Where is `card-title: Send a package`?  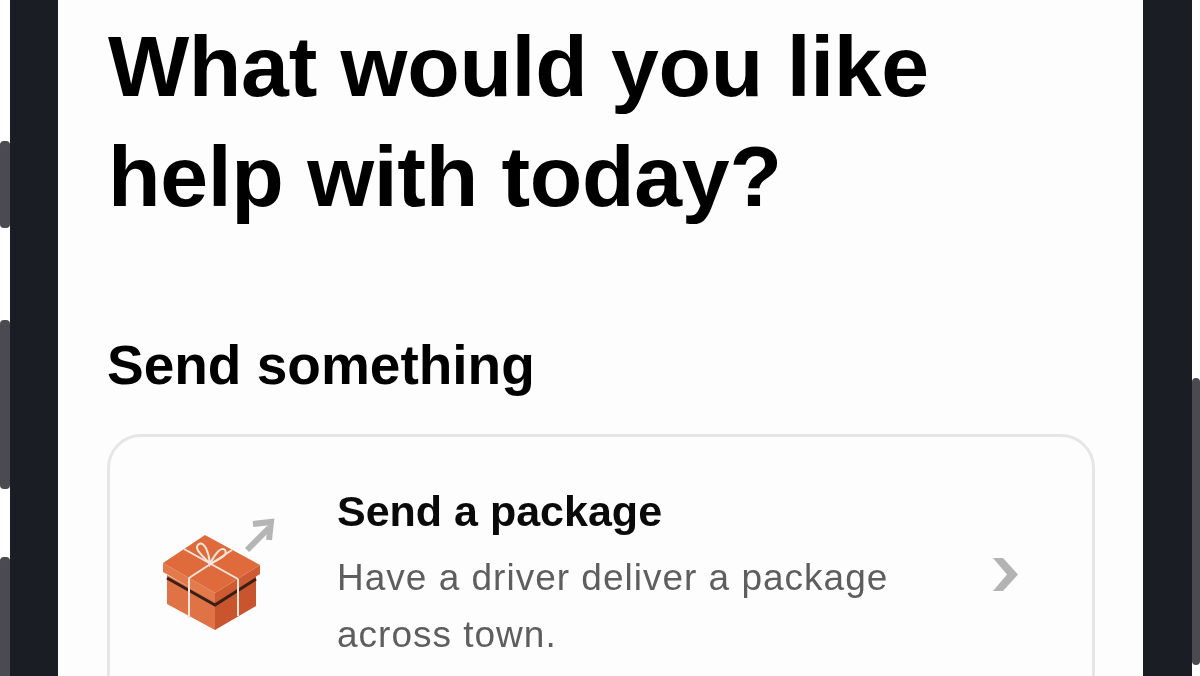
card-title: Send a package is located at coordinates (500, 511).